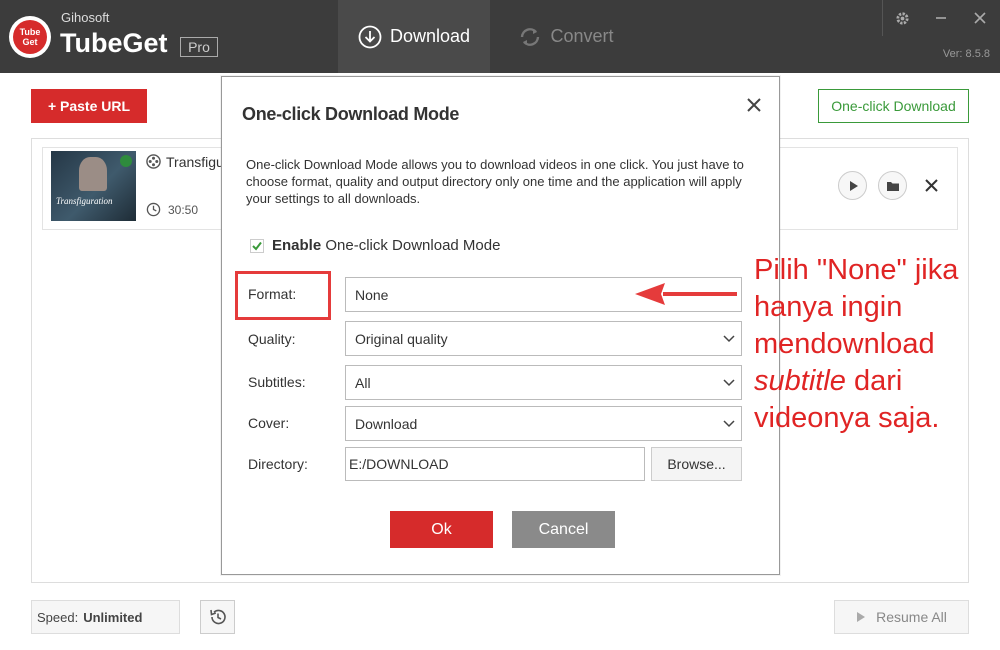  I want to click on annotation-line-4: subtitle dari, so click(874, 381).